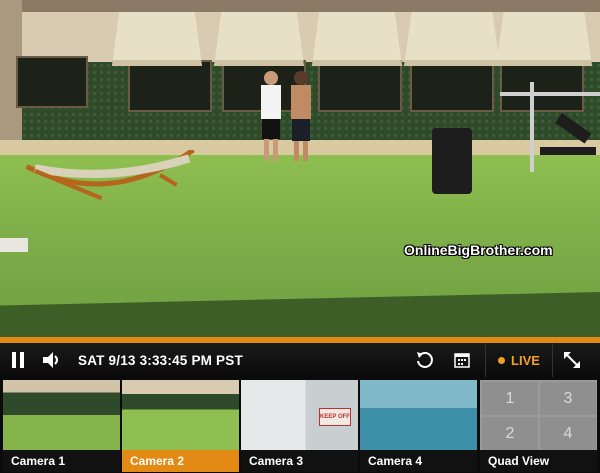  I want to click on live-label: LIVE, so click(525, 360).